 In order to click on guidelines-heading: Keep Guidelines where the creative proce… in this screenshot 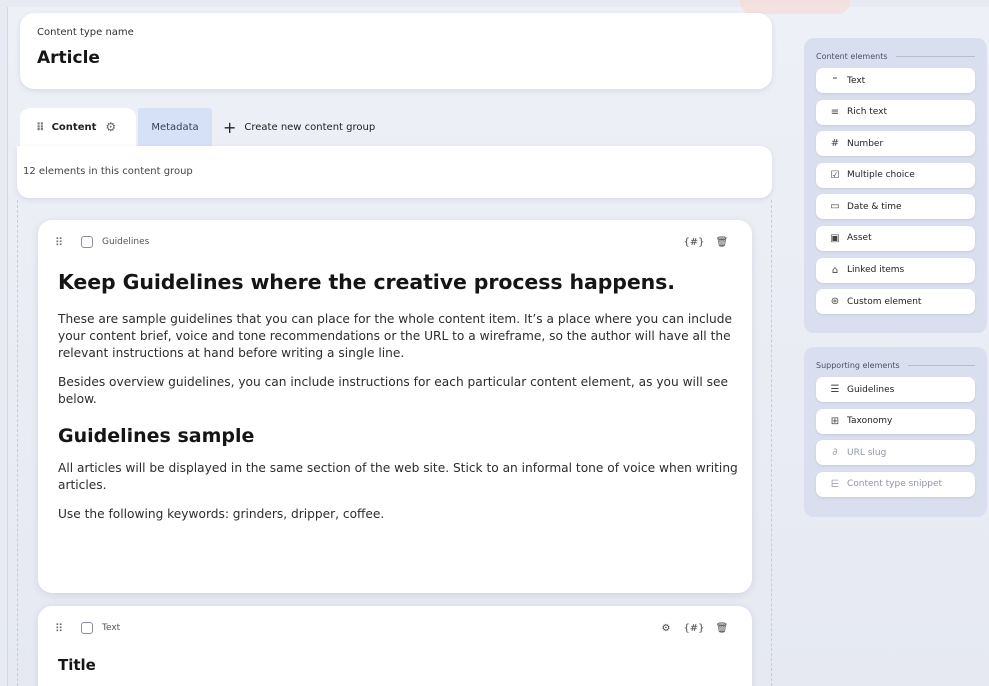, I will do `click(366, 282)`.